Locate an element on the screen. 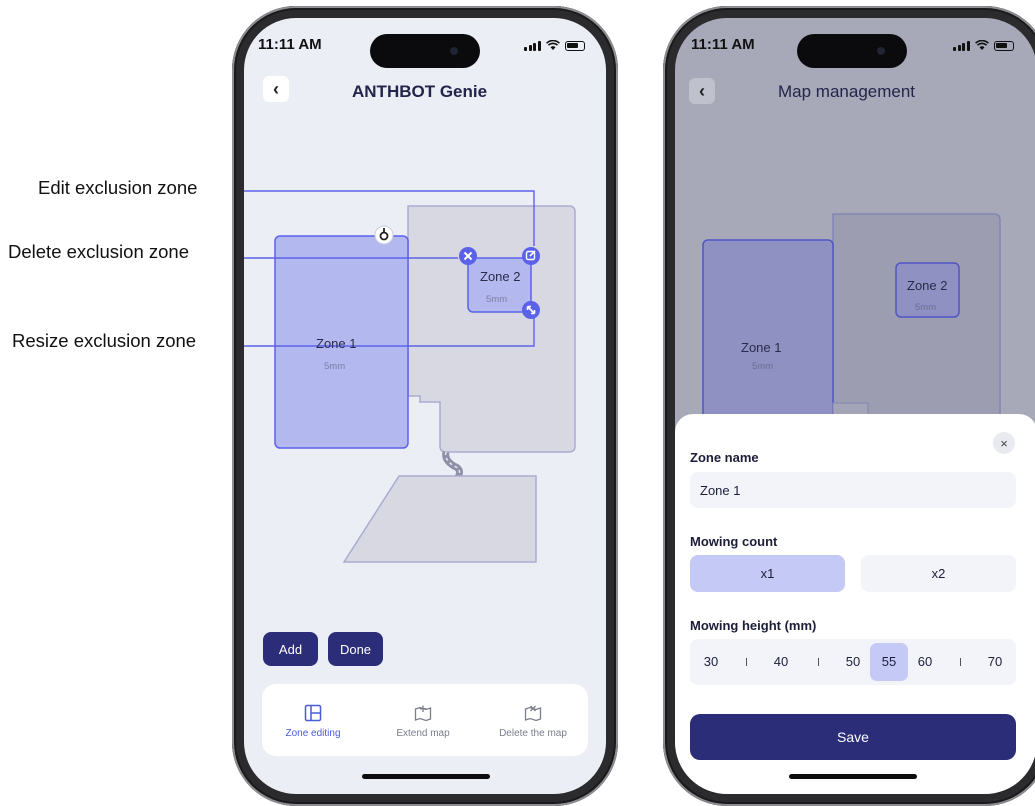  height-value: 40 is located at coordinates (781, 661).